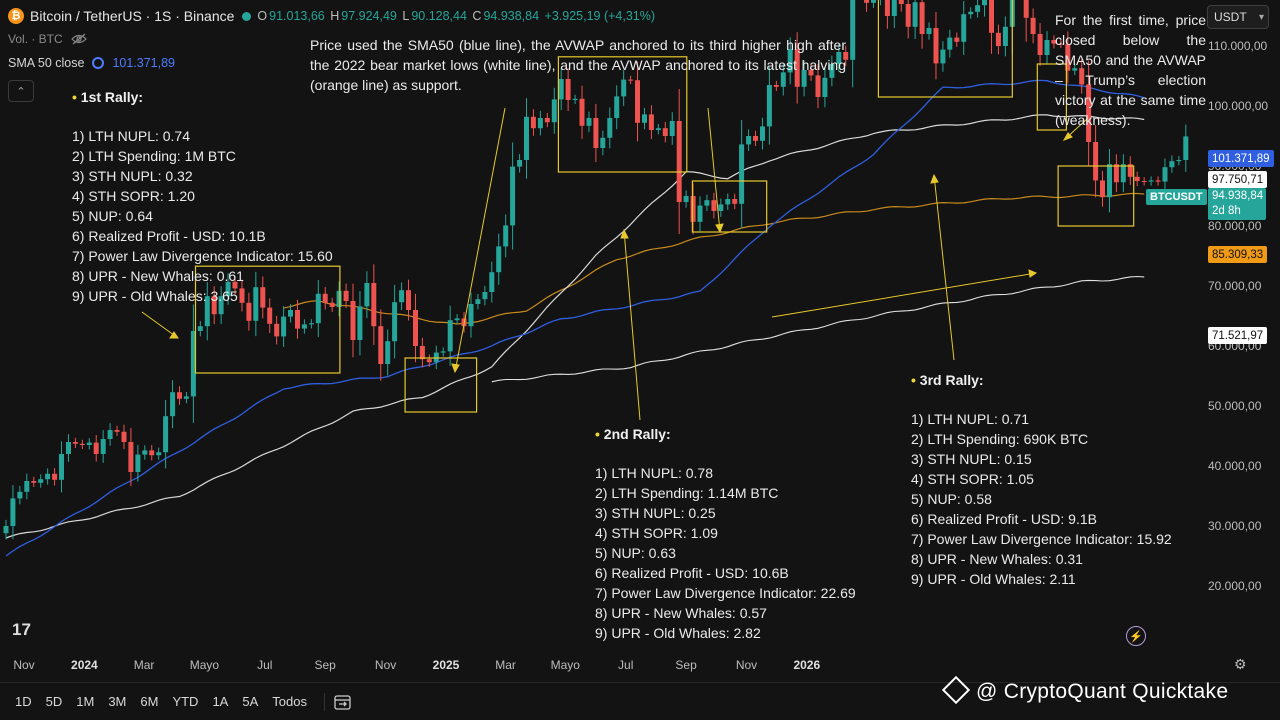 This screenshot has width=1280, height=720. I want to click on rally-3-item: 9) UPR - Old Whales: 2.11, so click(993, 579).